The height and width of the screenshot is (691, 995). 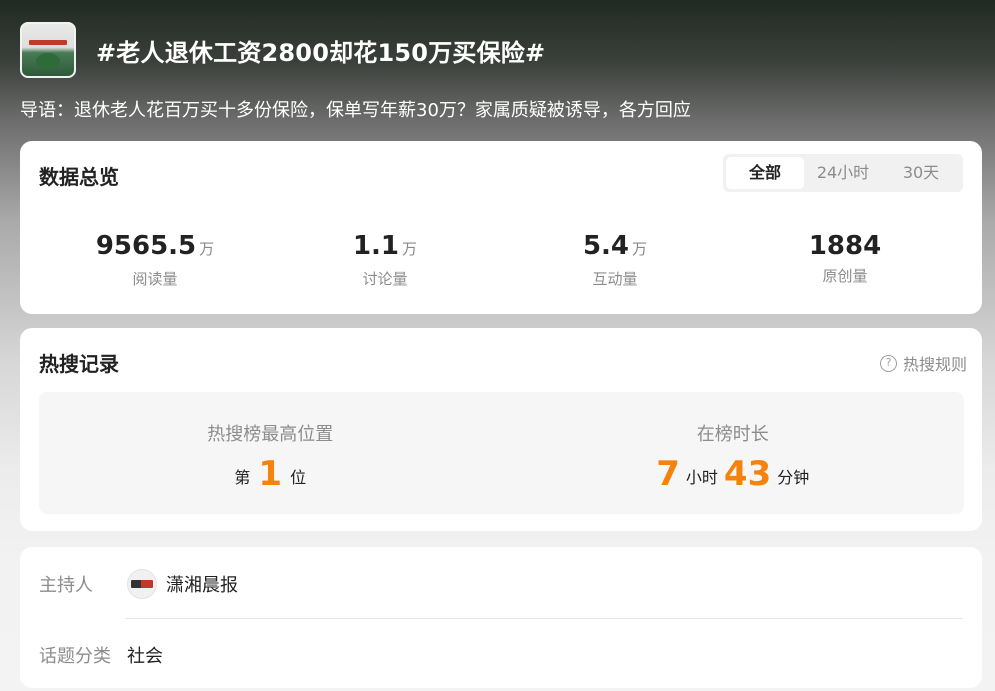 I want to click on time-range-tabs: 全部 24小时 30天, so click(x=843, y=173).